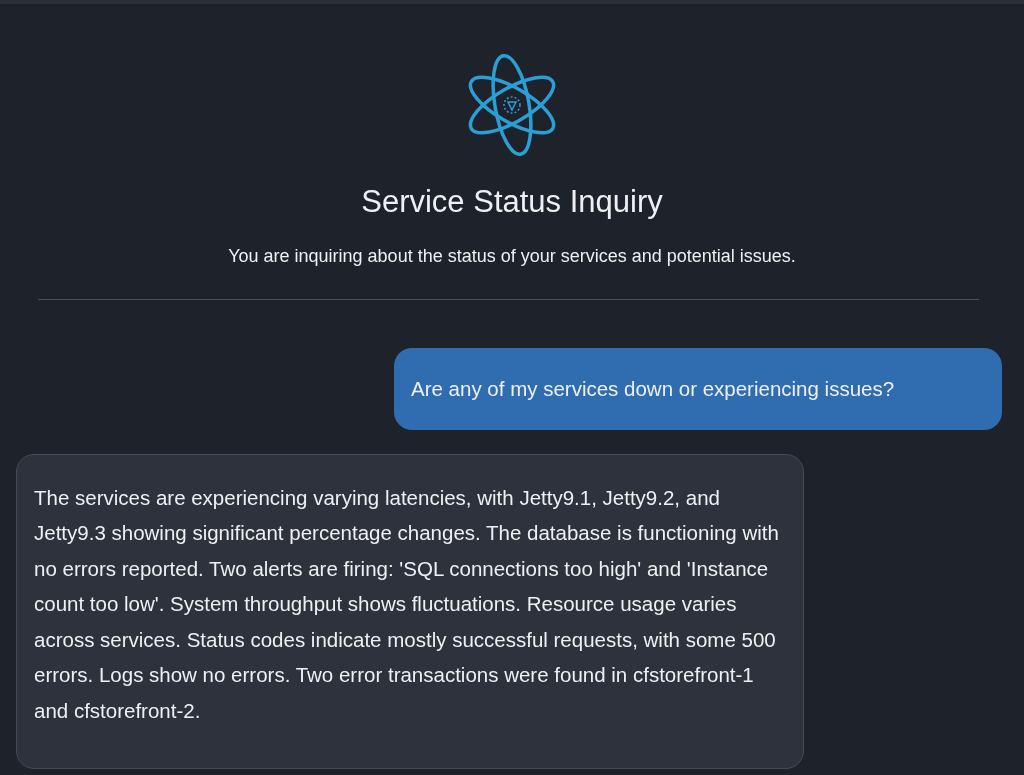 This screenshot has height=775, width=1024. Describe the element at coordinates (512, 202) in the screenshot. I see `page-title: Service Status Inquiry` at that location.